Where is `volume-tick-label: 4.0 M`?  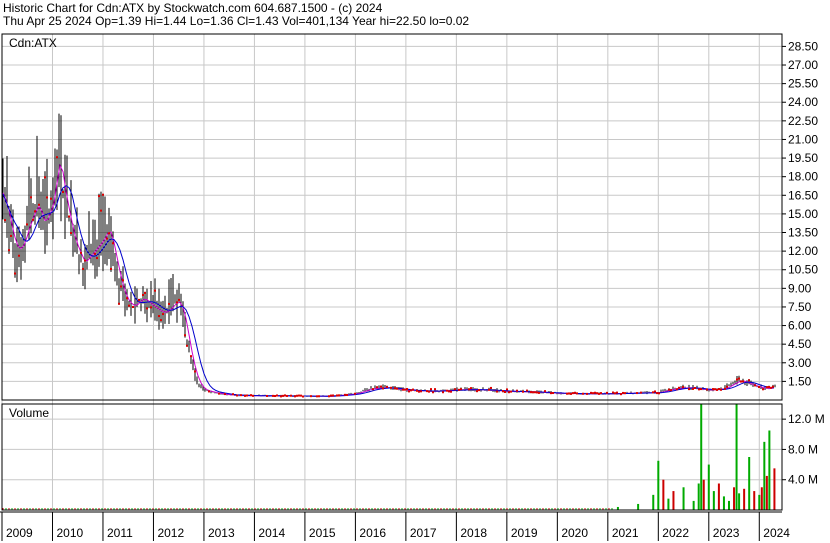 volume-tick-label: 4.0 M is located at coordinates (803, 480).